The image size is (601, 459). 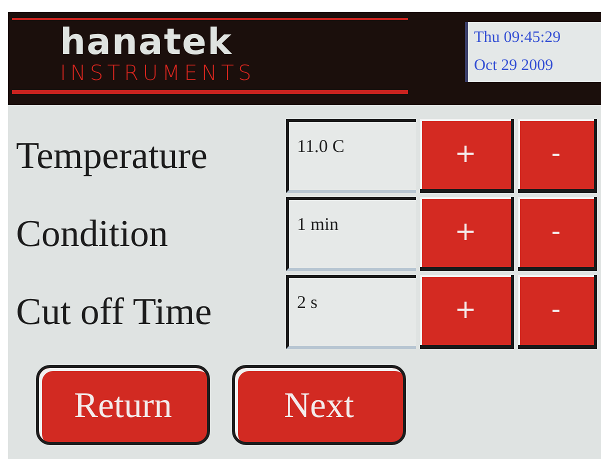 What do you see at coordinates (518, 38) in the screenshot?
I see `clock-time: Thu 09:45:29` at bounding box center [518, 38].